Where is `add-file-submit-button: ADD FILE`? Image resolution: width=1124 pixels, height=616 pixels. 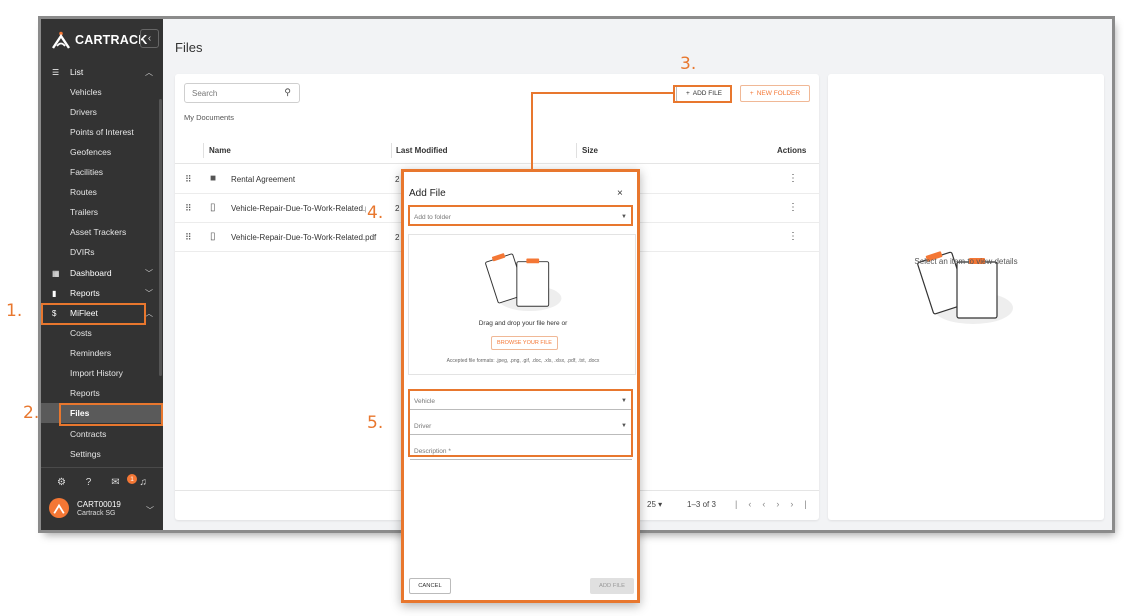 add-file-submit-button: ADD FILE is located at coordinates (612, 586).